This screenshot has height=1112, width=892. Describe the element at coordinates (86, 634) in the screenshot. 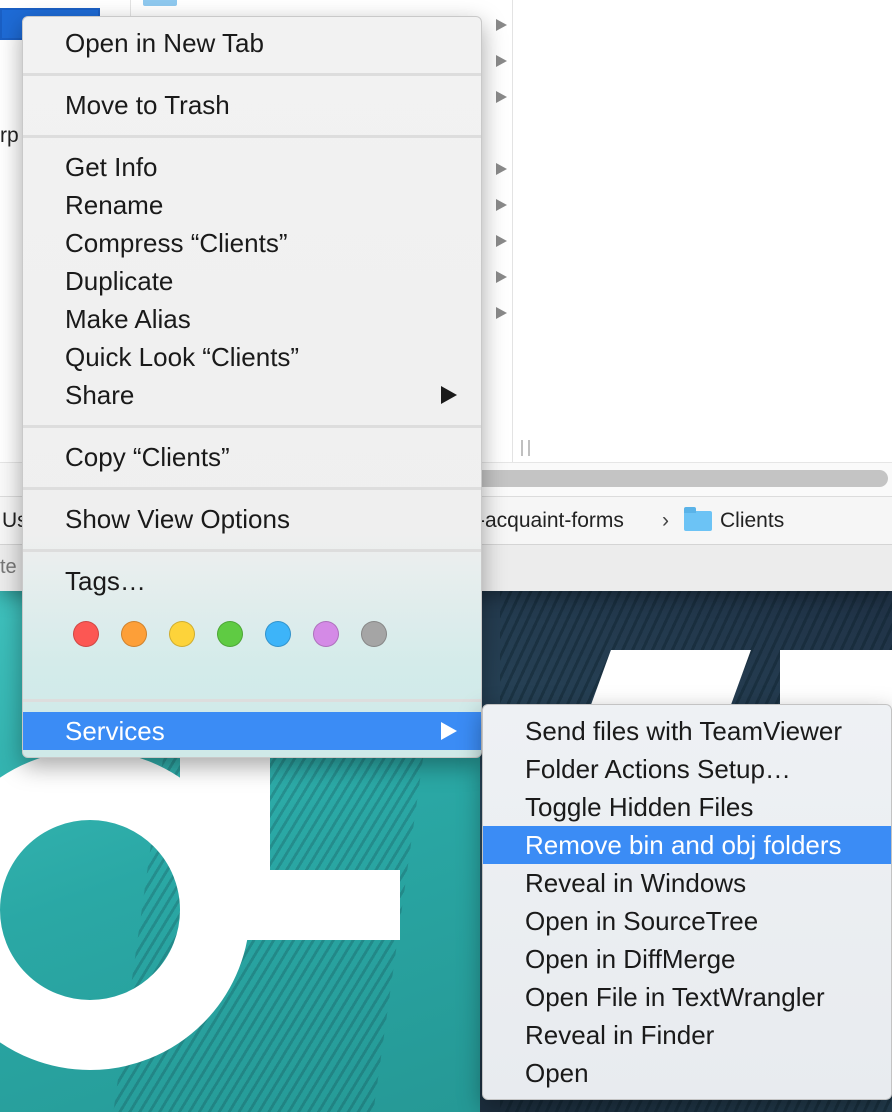

I see `tag-dot-red` at that location.